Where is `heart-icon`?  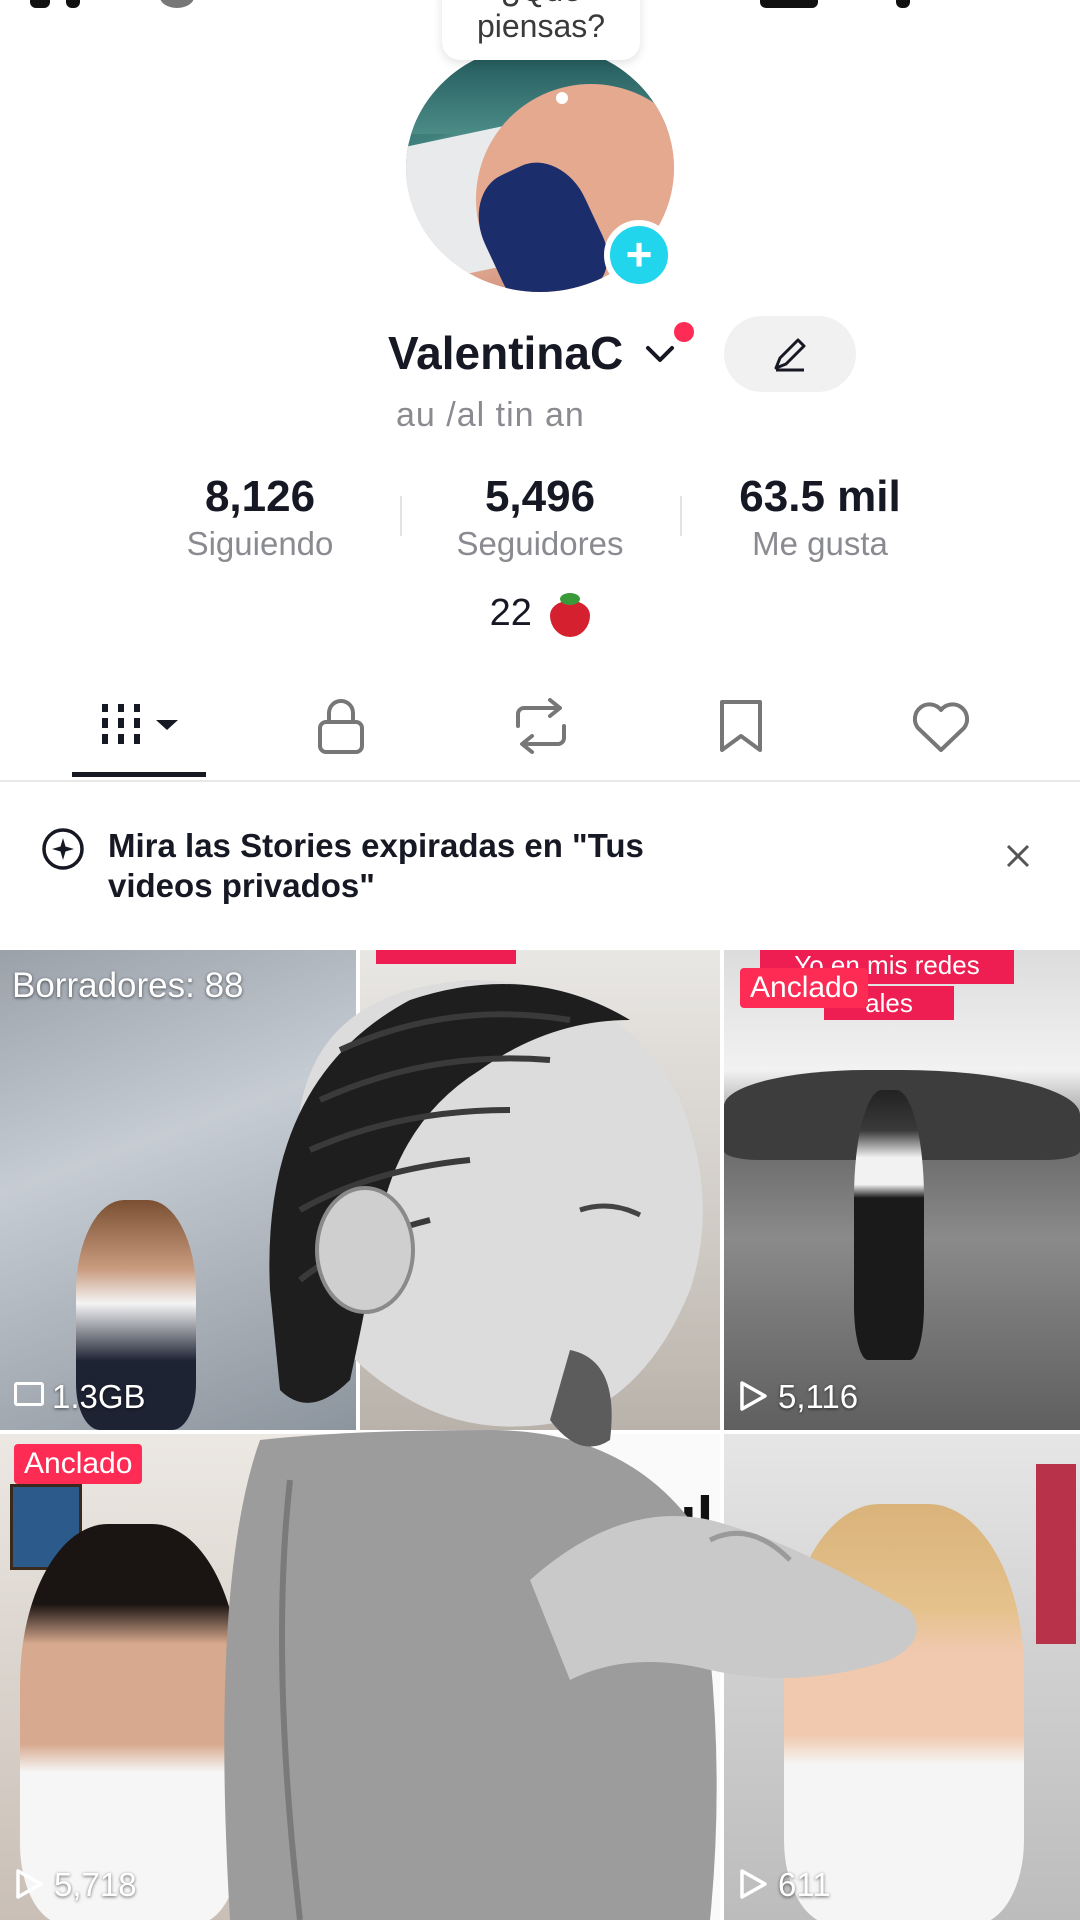
heart-icon is located at coordinates (941, 727).